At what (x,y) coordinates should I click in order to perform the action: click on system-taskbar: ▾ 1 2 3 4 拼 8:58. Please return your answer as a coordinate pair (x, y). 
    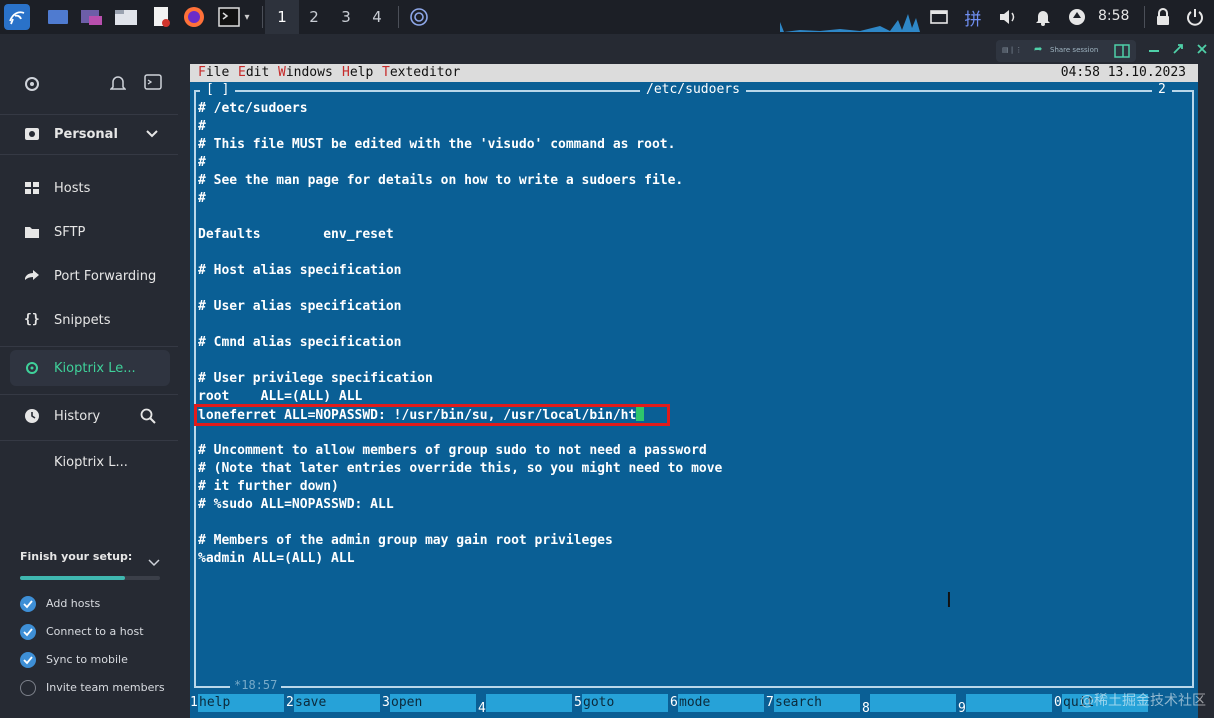
    Looking at the image, I should click on (607, 17).